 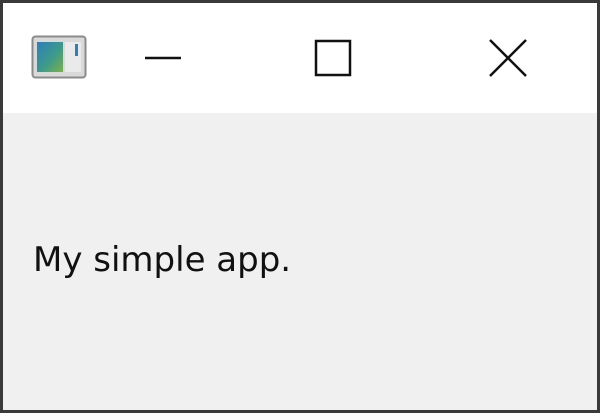 What do you see at coordinates (162, 260) in the screenshot?
I see `app-label: My simple app.` at bounding box center [162, 260].